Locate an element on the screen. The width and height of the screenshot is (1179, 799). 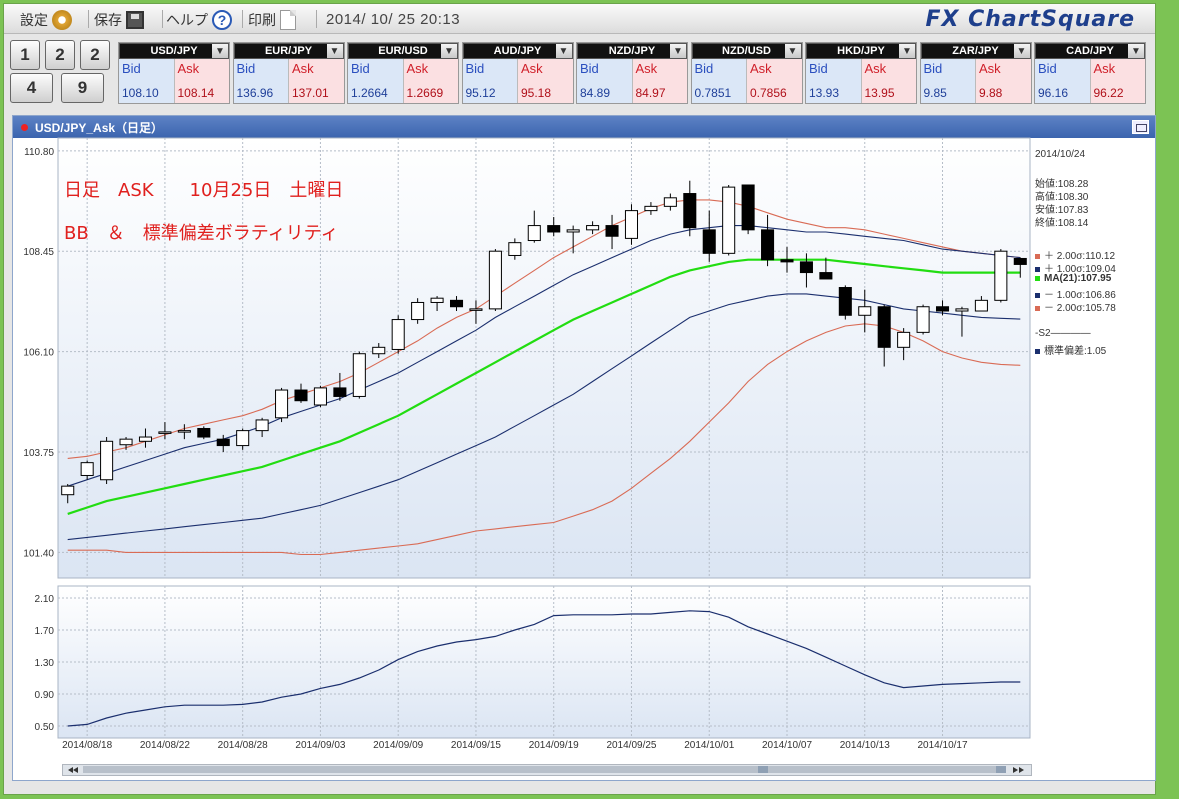
info-date: 2014/10/24 is located at coordinates (1060, 154).